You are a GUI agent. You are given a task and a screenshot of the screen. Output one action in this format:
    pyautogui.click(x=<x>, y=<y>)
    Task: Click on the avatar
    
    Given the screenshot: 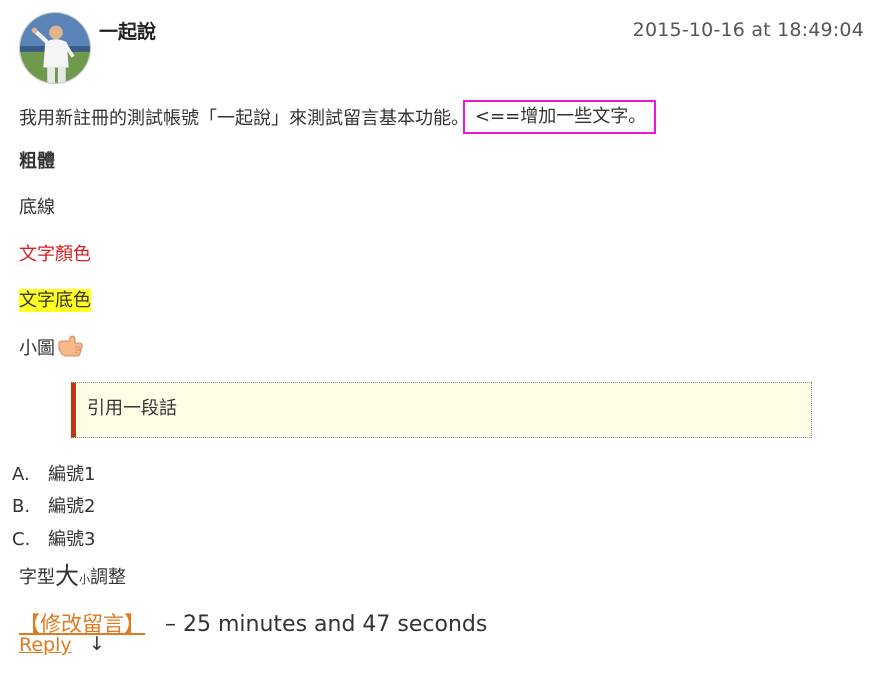 What is the action you would take?
    pyautogui.click(x=55, y=48)
    